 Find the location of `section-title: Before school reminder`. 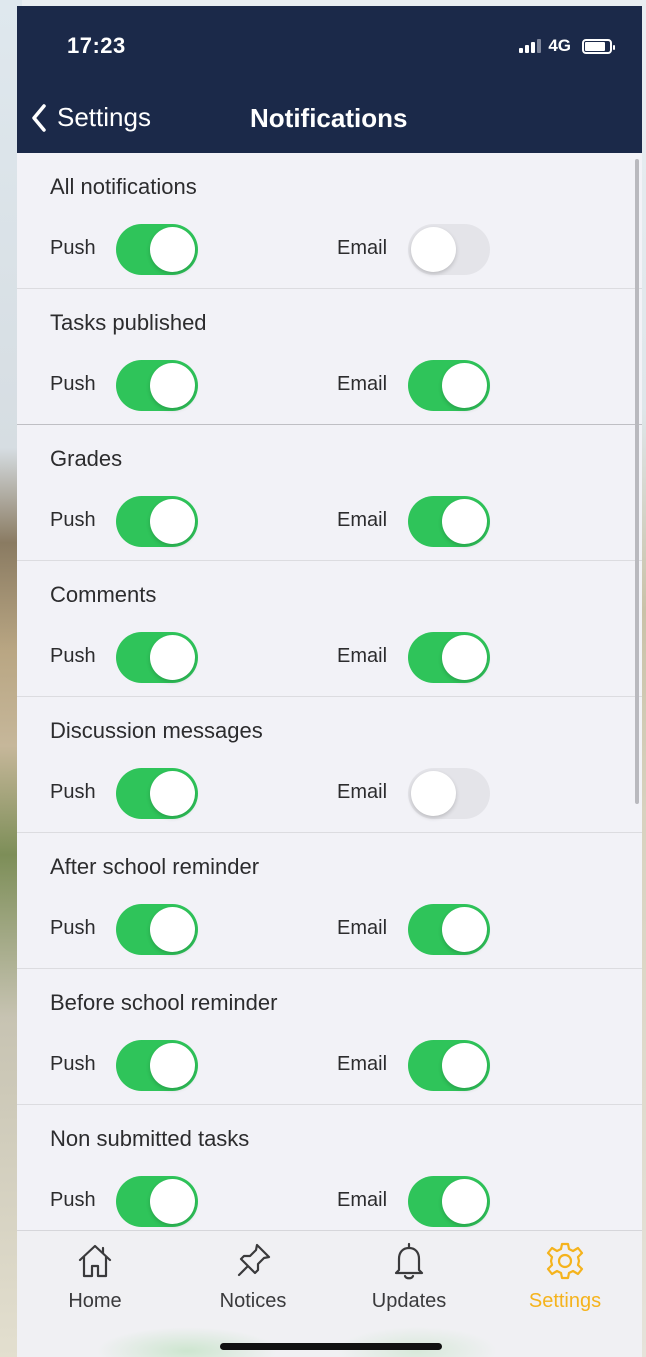

section-title: Before school reminder is located at coordinates (164, 1002).